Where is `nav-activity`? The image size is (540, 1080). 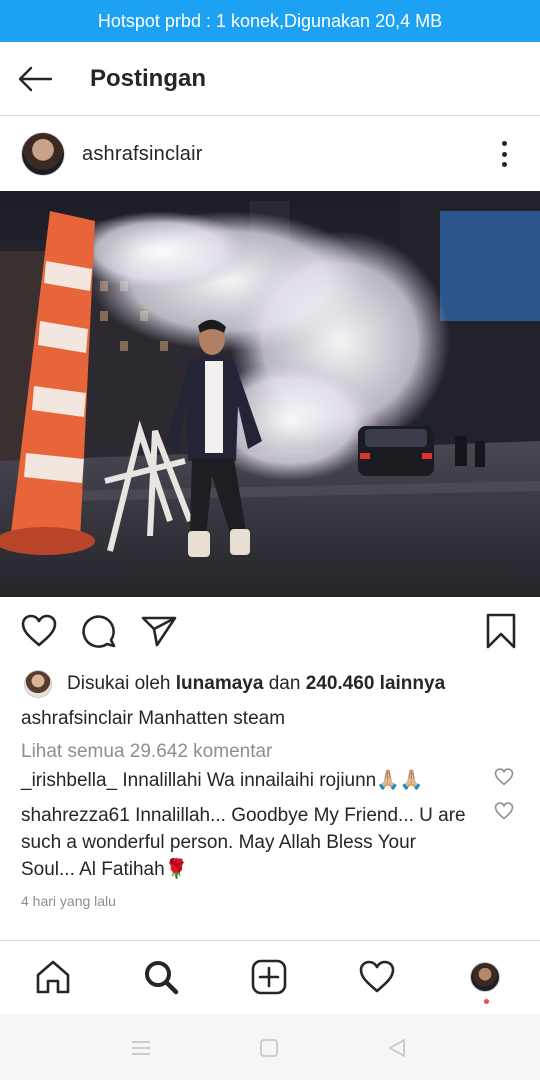
nav-activity is located at coordinates (377, 977).